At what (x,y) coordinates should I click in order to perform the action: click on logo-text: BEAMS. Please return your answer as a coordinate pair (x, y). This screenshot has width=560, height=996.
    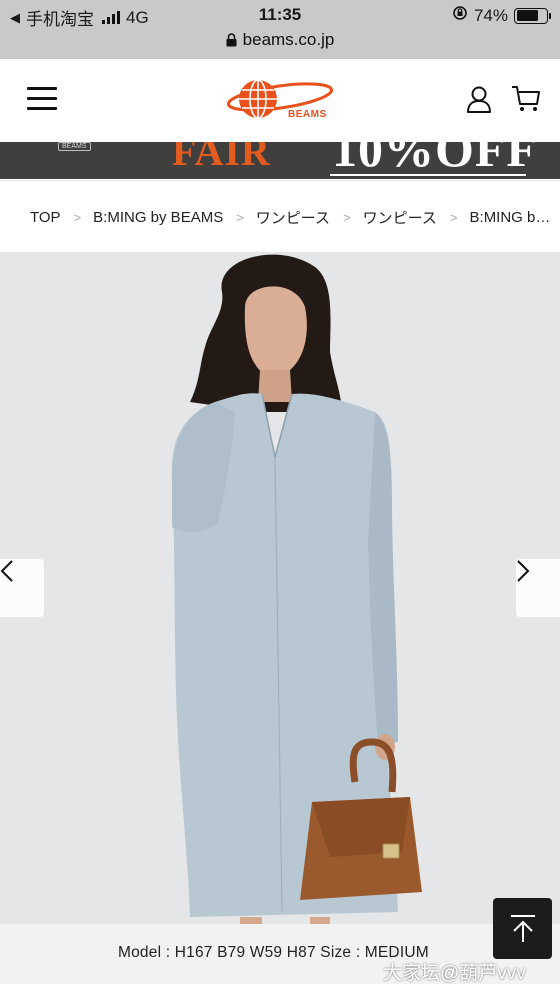
    Looking at the image, I should click on (307, 114).